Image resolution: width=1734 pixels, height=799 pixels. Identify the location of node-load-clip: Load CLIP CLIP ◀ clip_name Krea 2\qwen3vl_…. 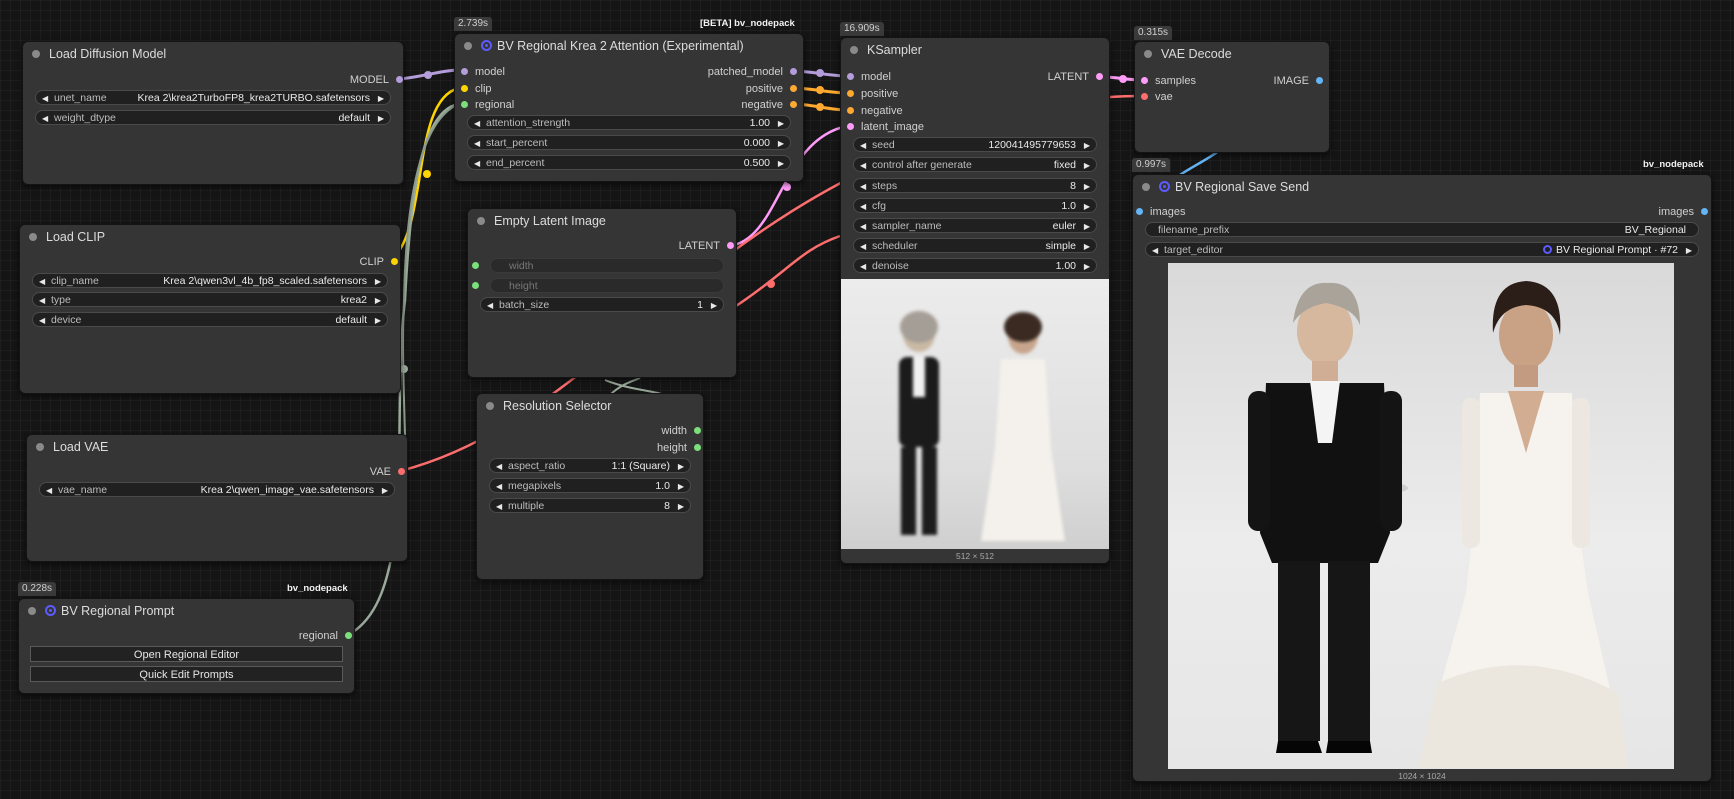
(210, 309).